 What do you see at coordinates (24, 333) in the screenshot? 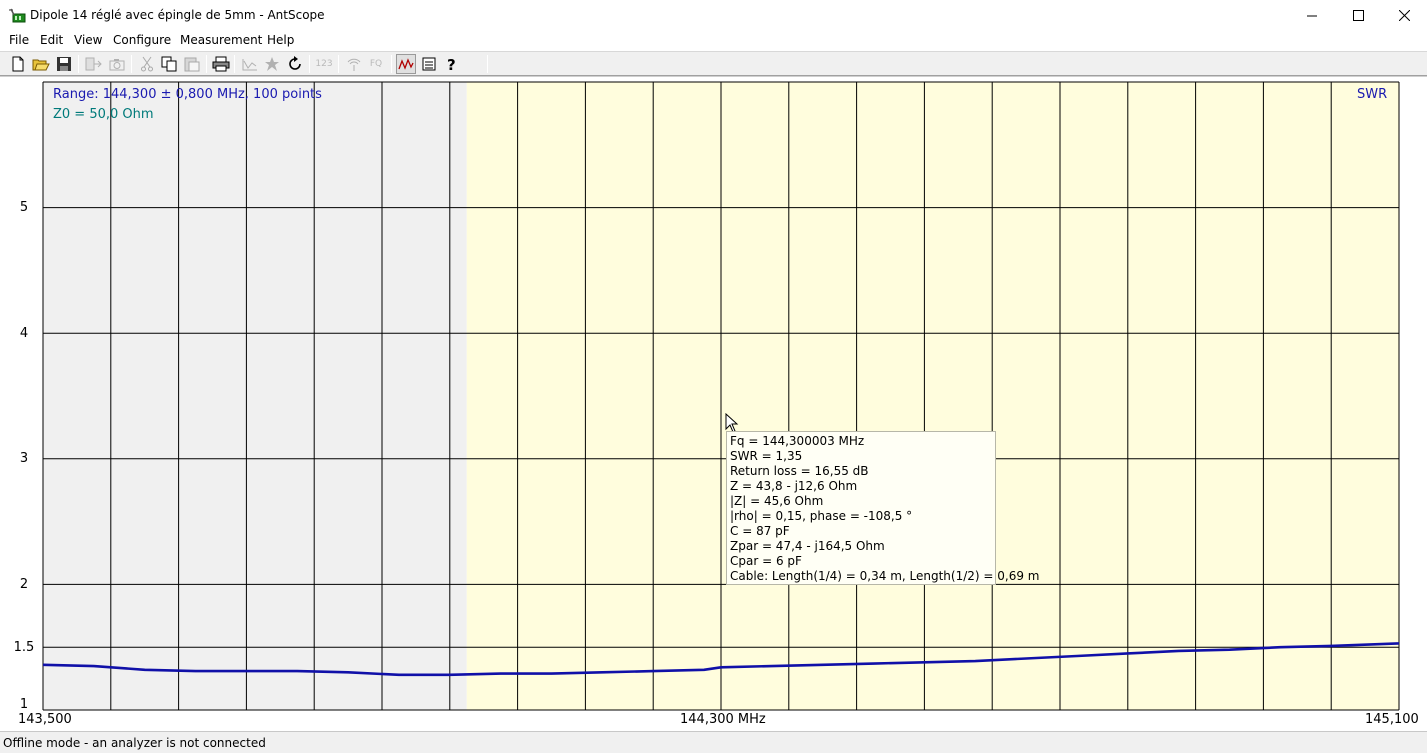
I see `y-tick-label: 4` at bounding box center [24, 333].